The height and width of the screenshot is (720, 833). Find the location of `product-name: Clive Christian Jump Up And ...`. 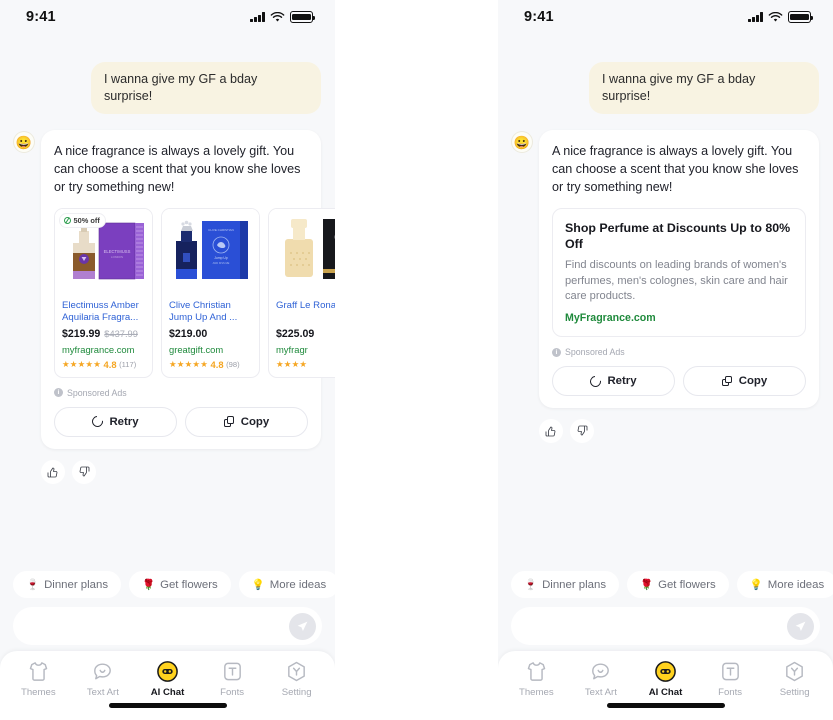

product-name: Clive Christian Jump Up And ... is located at coordinates (210, 312).